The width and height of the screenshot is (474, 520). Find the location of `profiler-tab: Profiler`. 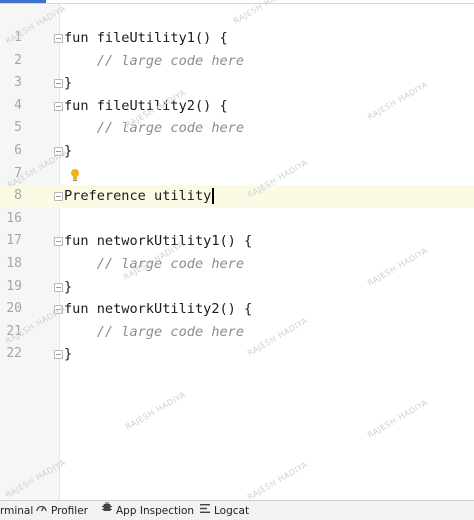

profiler-tab: Profiler is located at coordinates (62, 510).